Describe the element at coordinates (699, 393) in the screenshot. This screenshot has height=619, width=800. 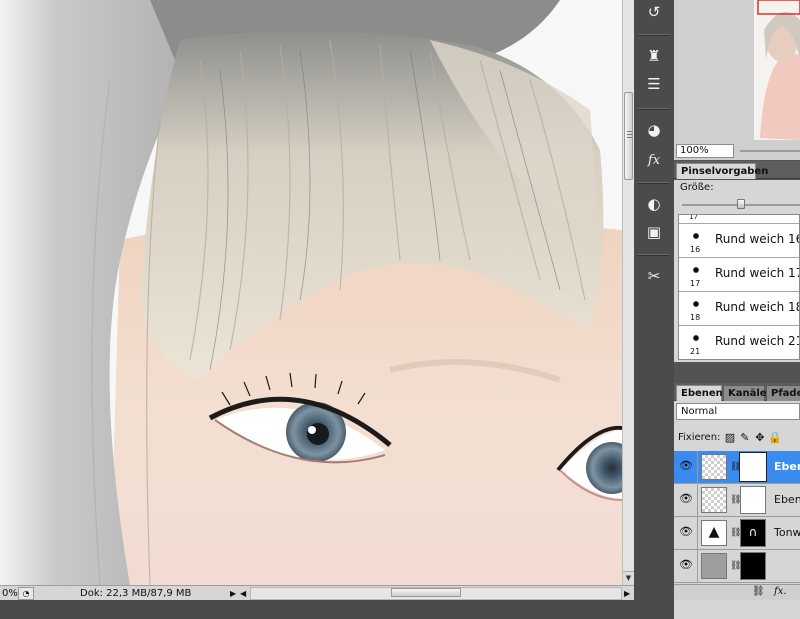
I see `tab-ebenen: Ebenen` at that location.